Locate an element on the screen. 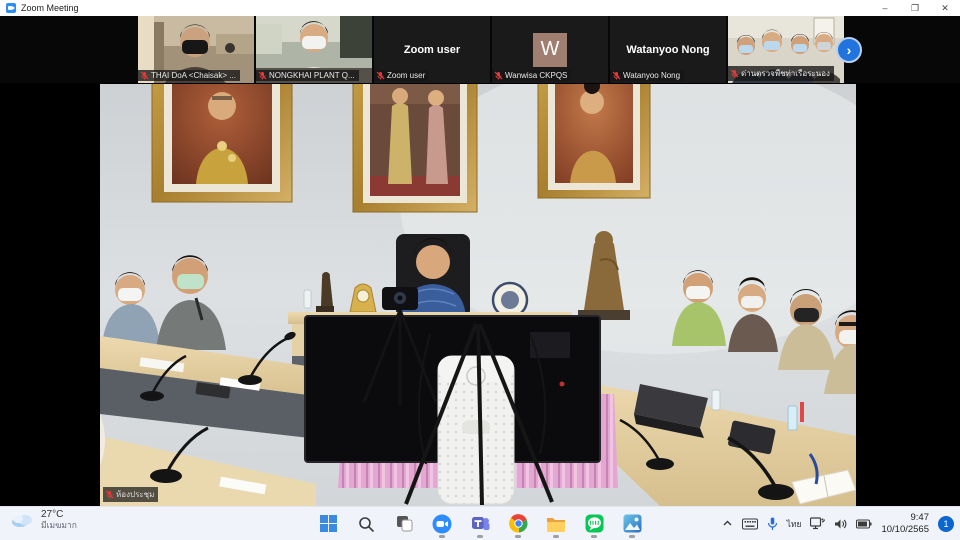  participant-thumb-ranong: ด่านตรวจพืชท่าเรือระนอง is located at coordinates (786, 49).